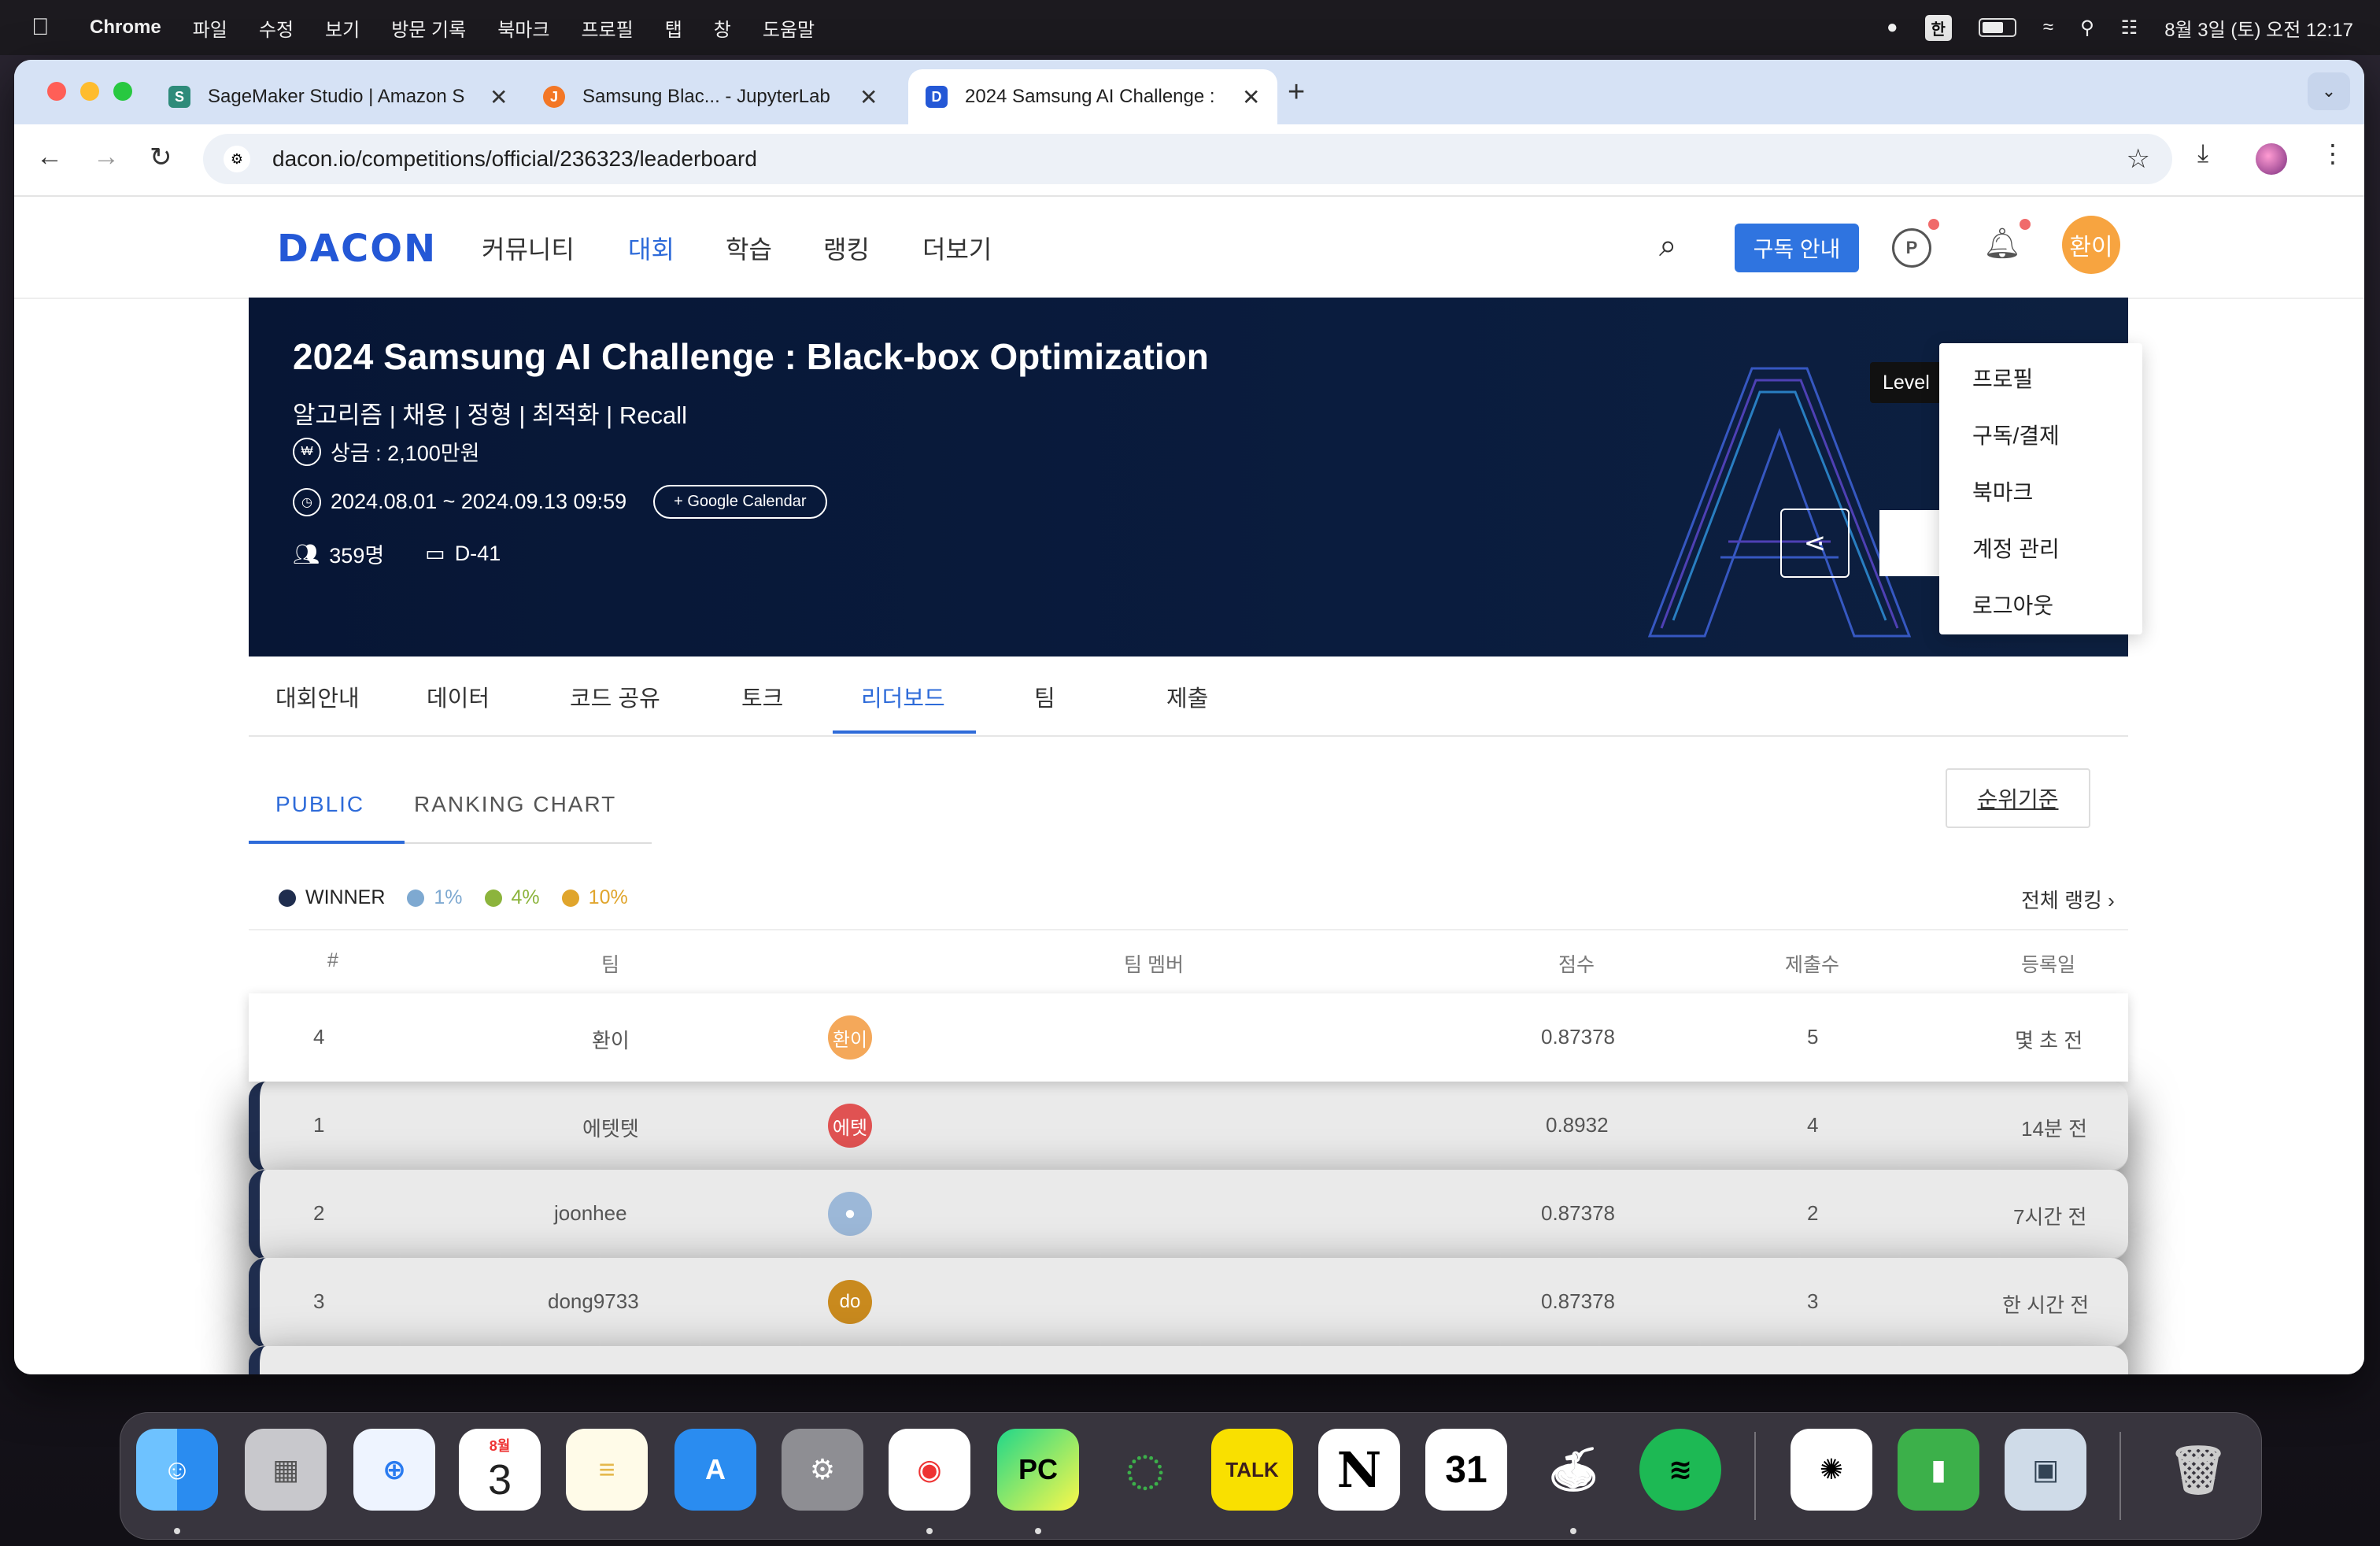  What do you see at coordinates (2087, 28) in the screenshot?
I see `spotlight-icon: ⚲` at bounding box center [2087, 28].